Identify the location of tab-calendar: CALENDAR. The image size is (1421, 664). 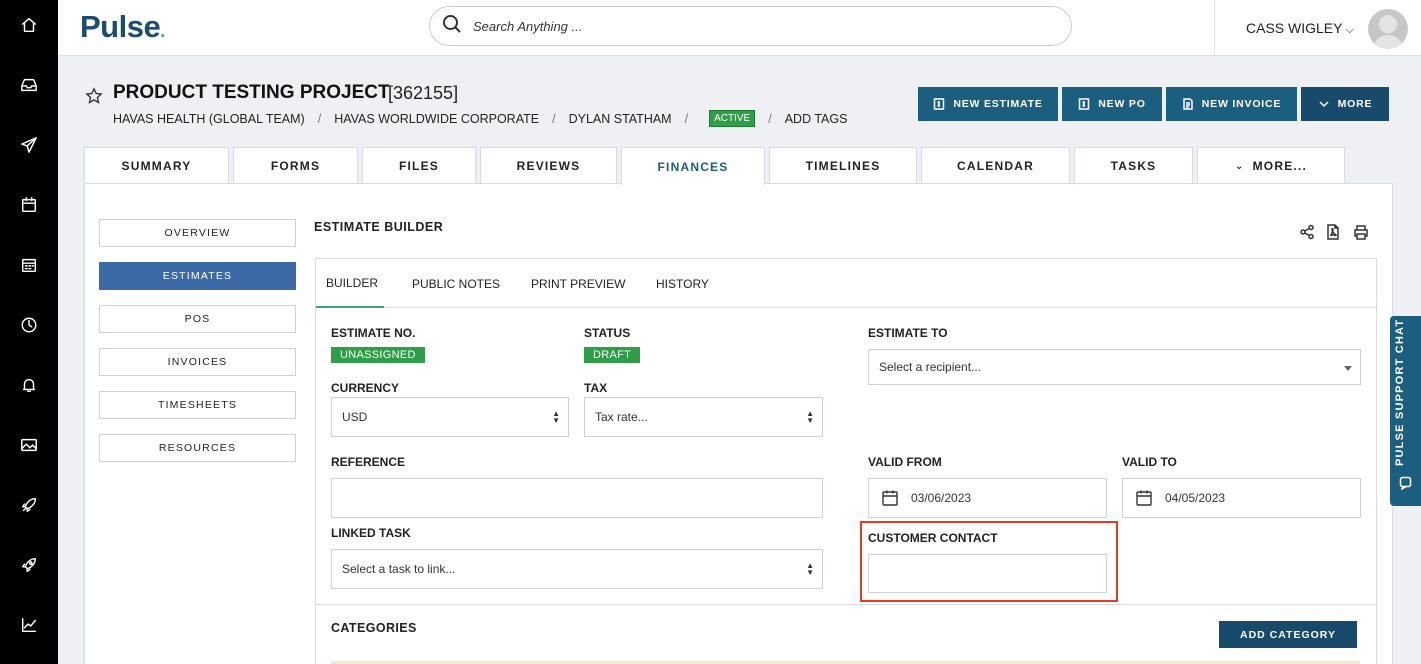
(995, 165).